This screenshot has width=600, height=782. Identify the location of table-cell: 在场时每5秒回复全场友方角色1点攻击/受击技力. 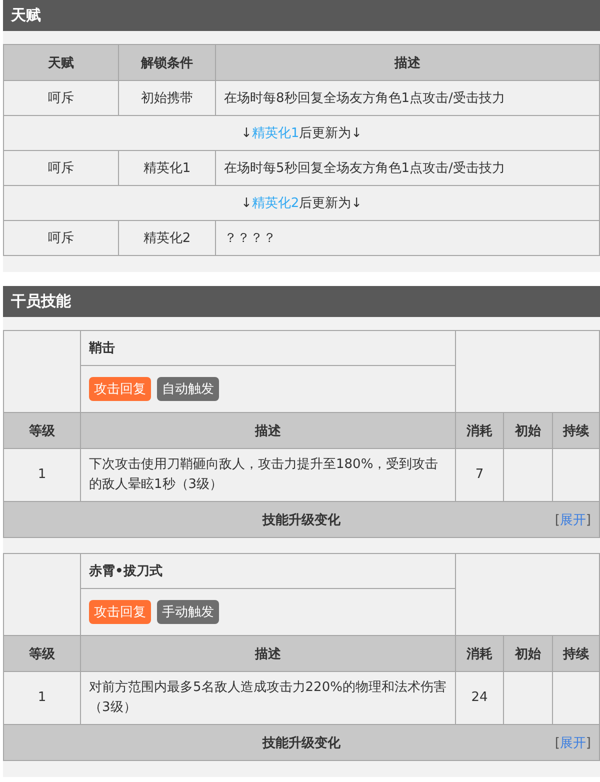
(408, 168).